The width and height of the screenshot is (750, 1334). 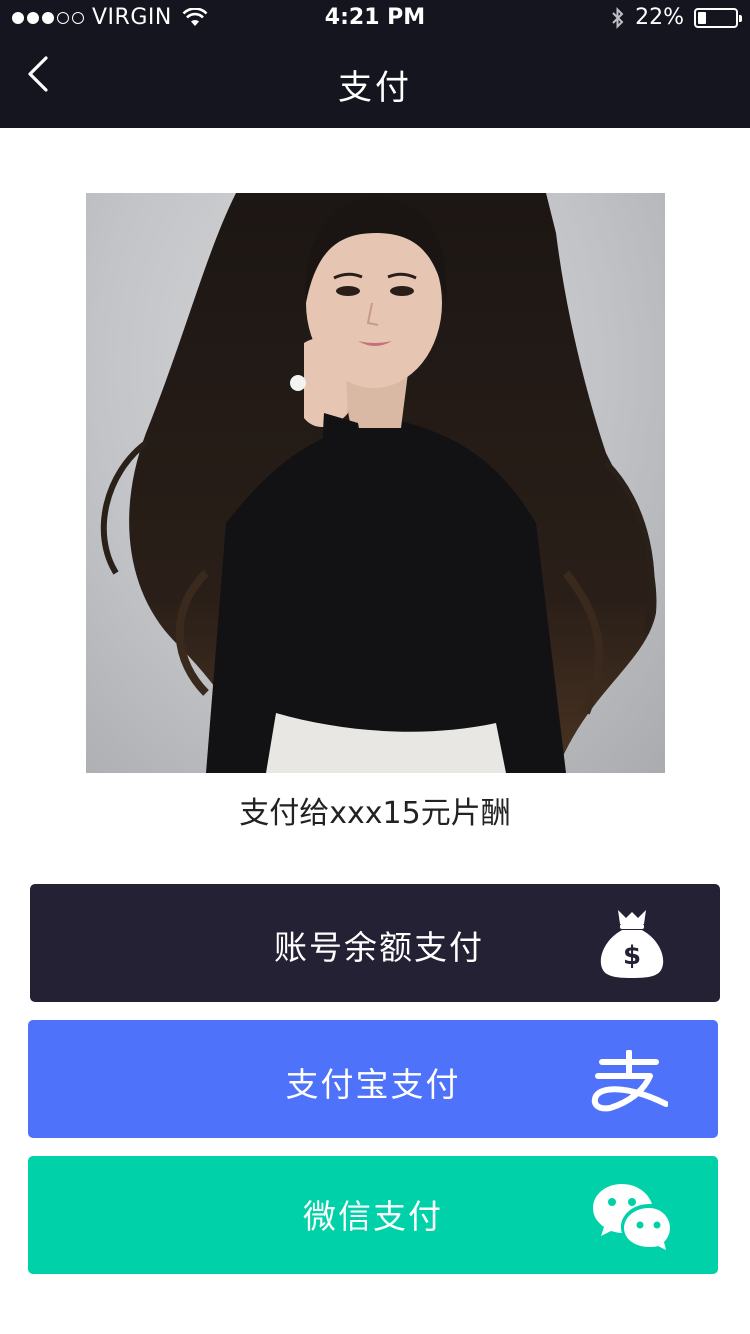 I want to click on wechat-icon, so click(x=631, y=1217).